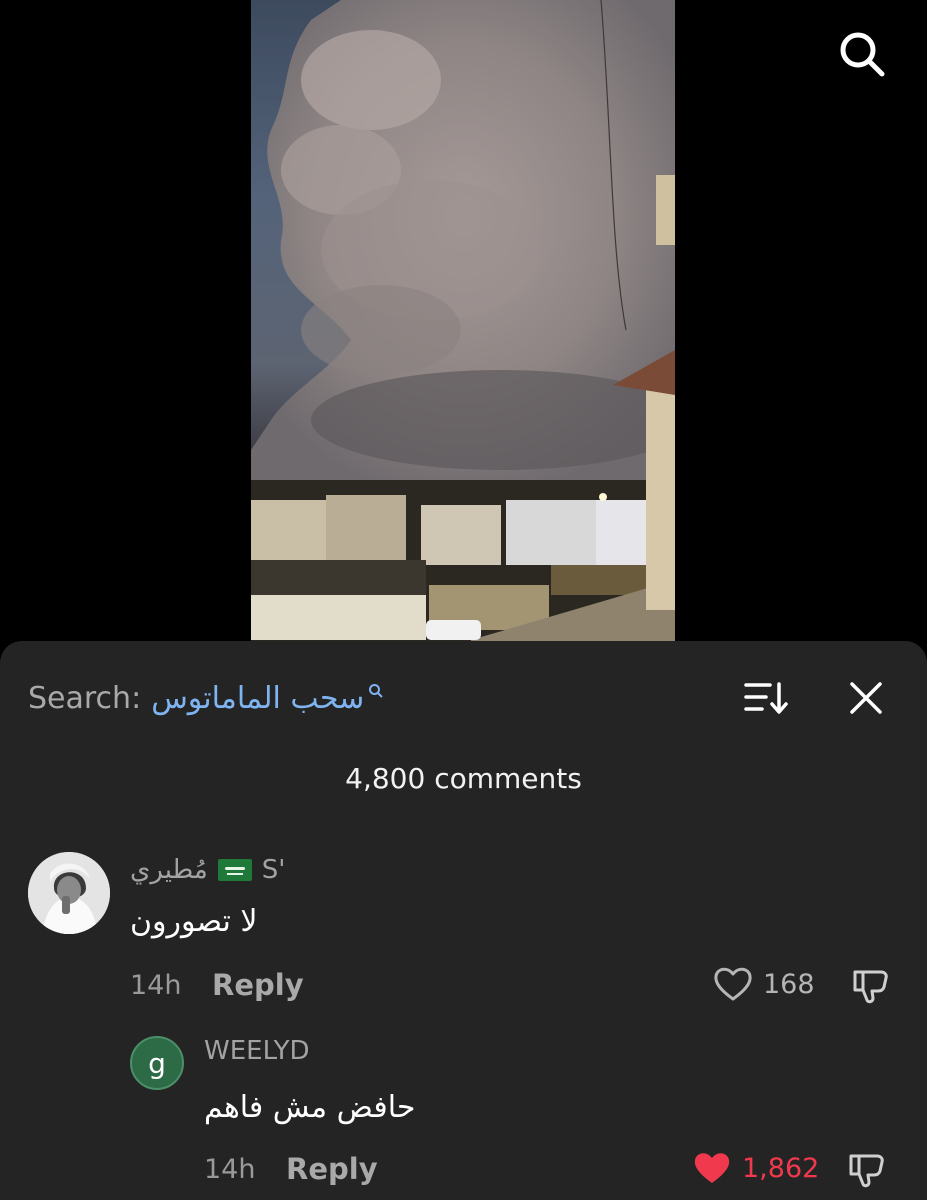 This screenshot has height=1200, width=927. What do you see at coordinates (789, 984) in the screenshot?
I see `like-count: 168` at bounding box center [789, 984].